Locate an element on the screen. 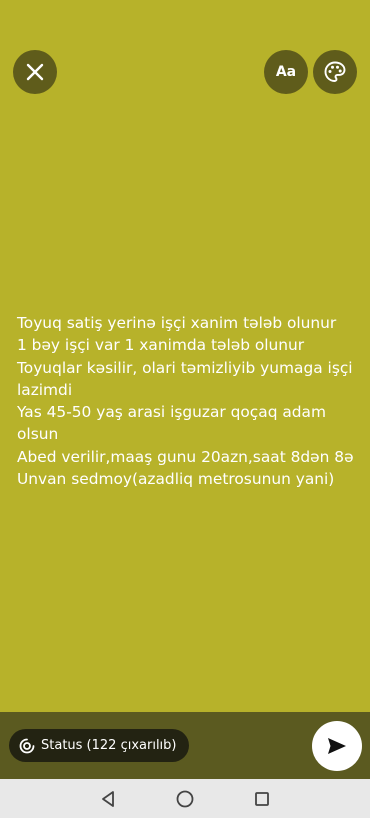  nav-home-icon is located at coordinates (185, 799).